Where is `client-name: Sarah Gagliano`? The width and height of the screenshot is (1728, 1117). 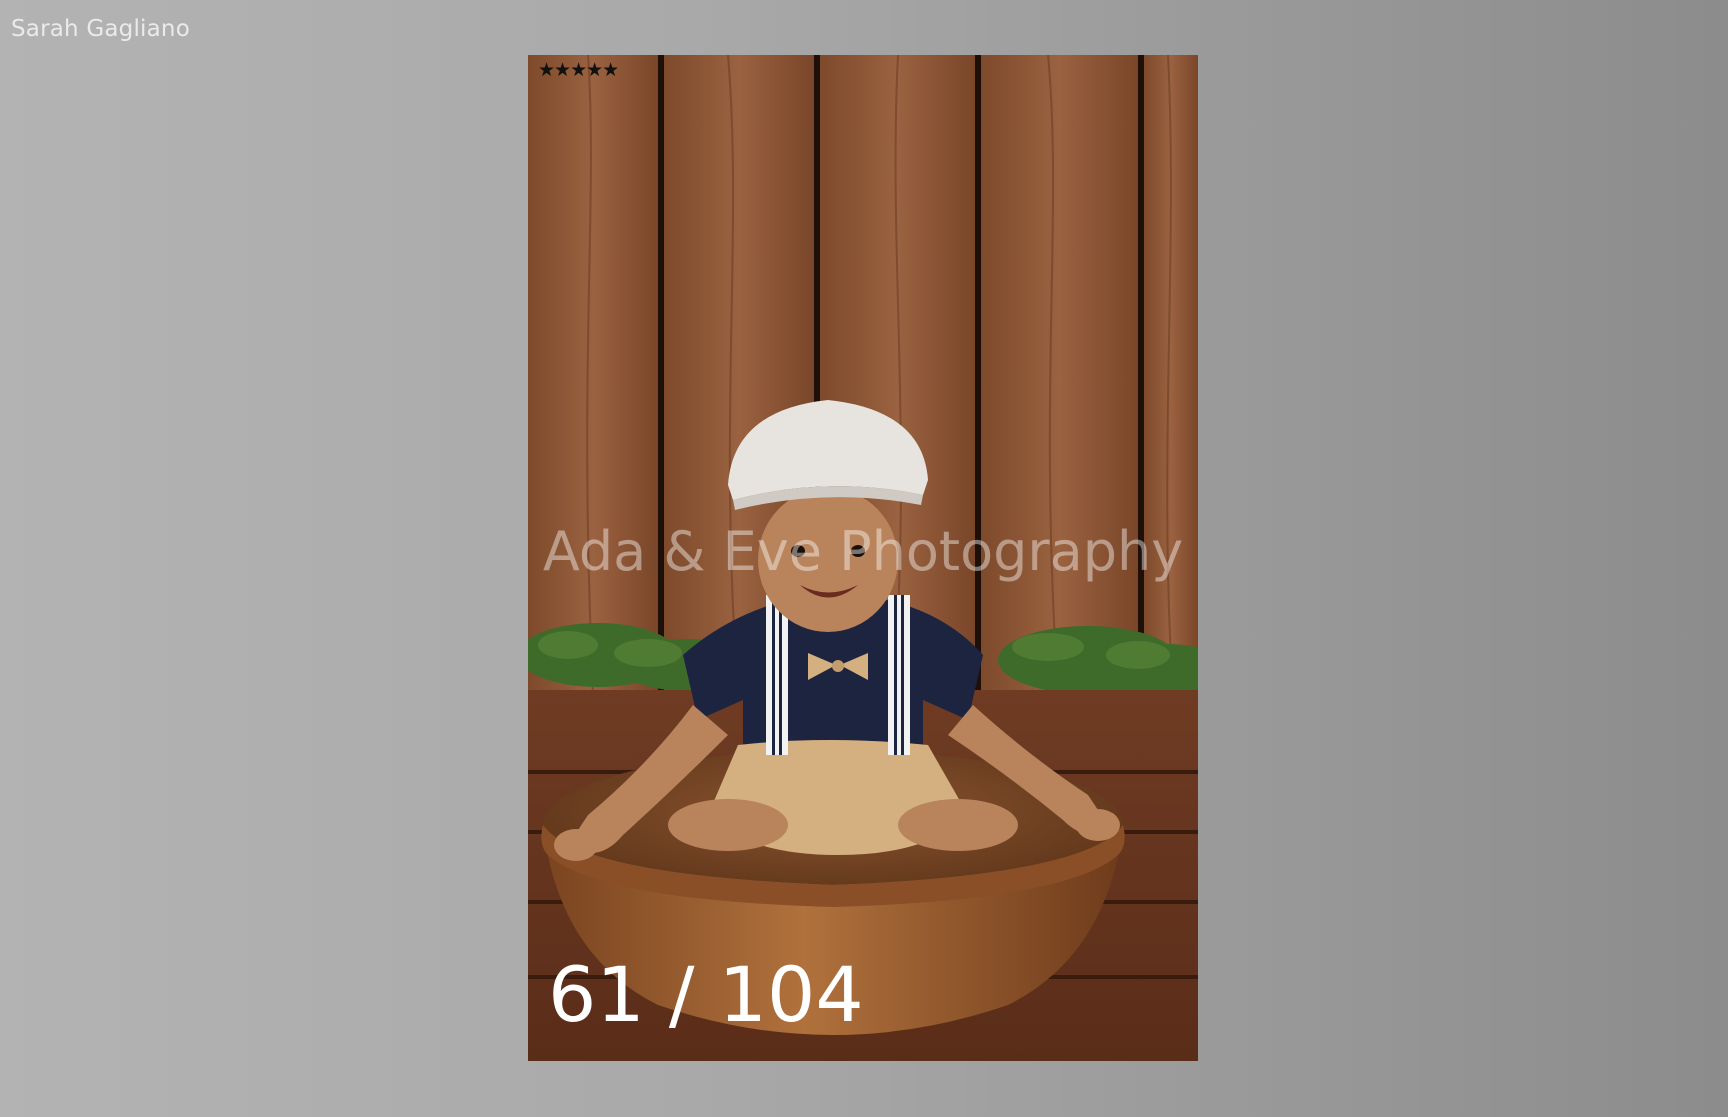
client-name: Sarah Gagliano is located at coordinates (100, 29).